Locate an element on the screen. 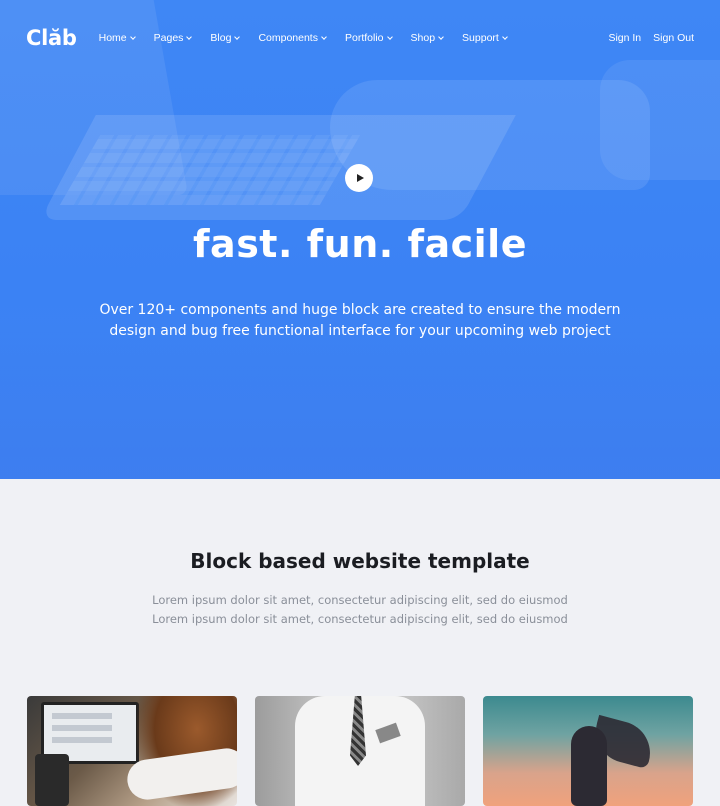 This screenshot has width=720, height=806. card-image-sunset-woman is located at coordinates (588, 751).